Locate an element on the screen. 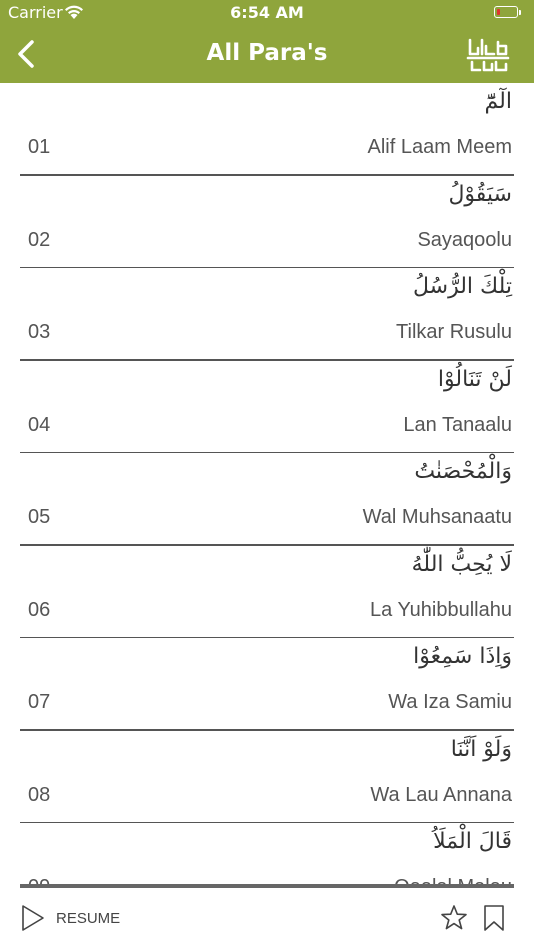  para-name: Alif Laam Meem is located at coordinates (440, 147).